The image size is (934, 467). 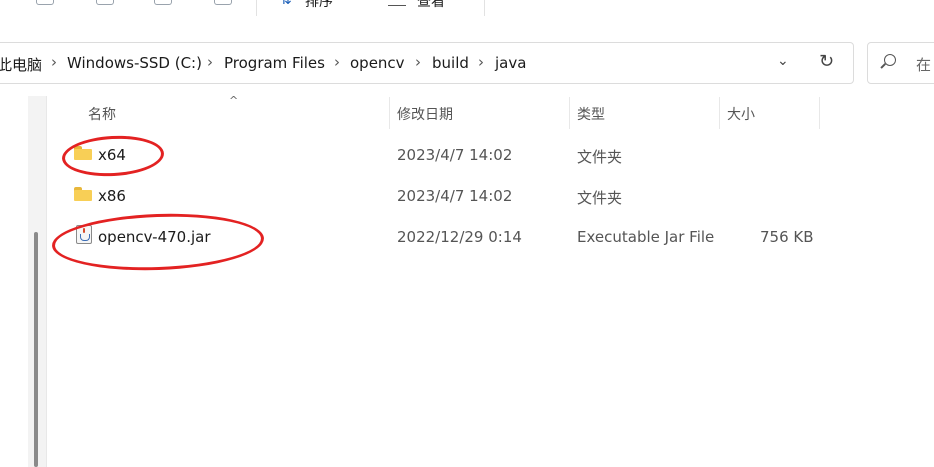 What do you see at coordinates (163, 2) in the screenshot?
I see `share-icon` at bounding box center [163, 2].